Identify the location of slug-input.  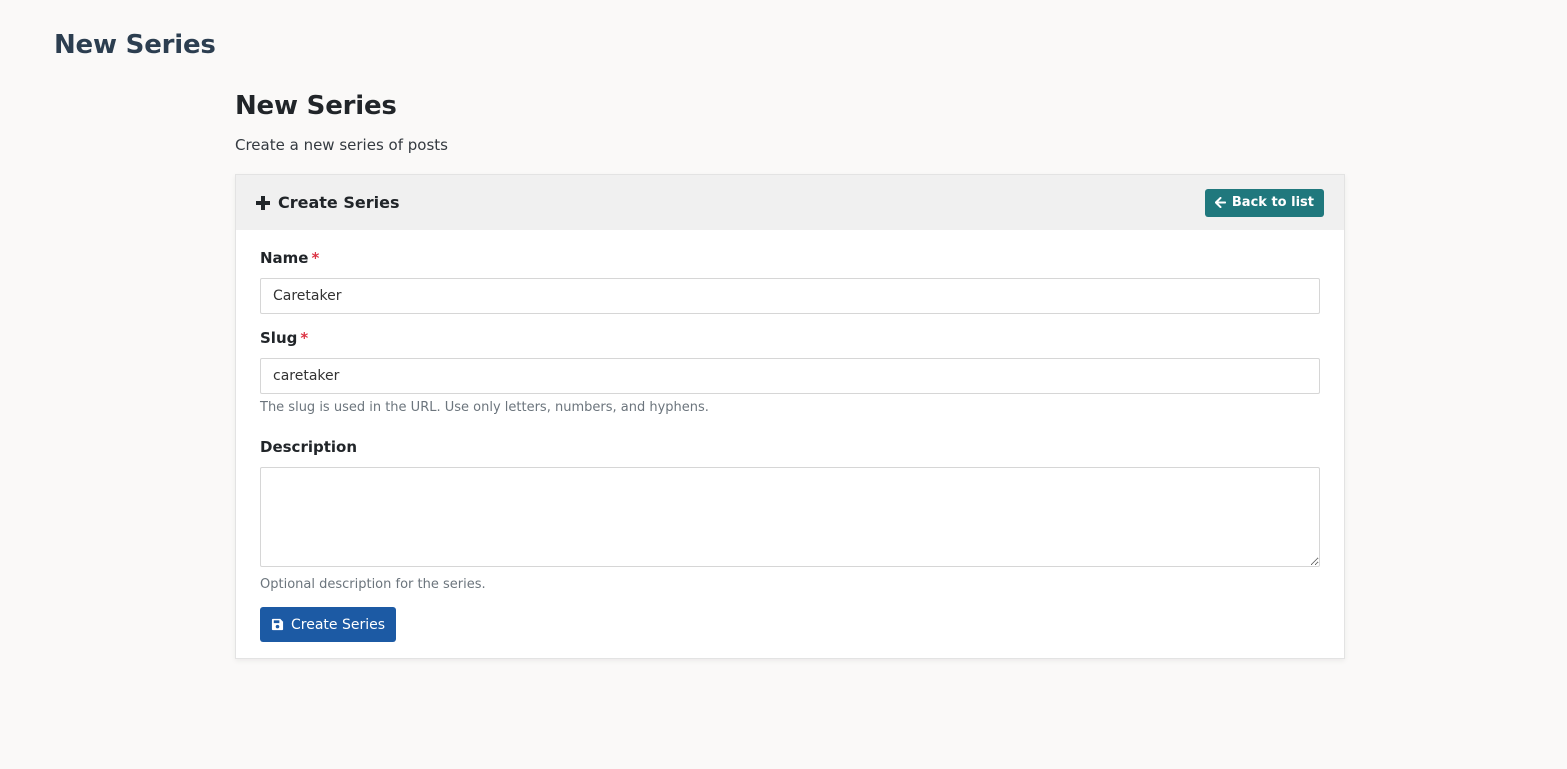
(790, 376).